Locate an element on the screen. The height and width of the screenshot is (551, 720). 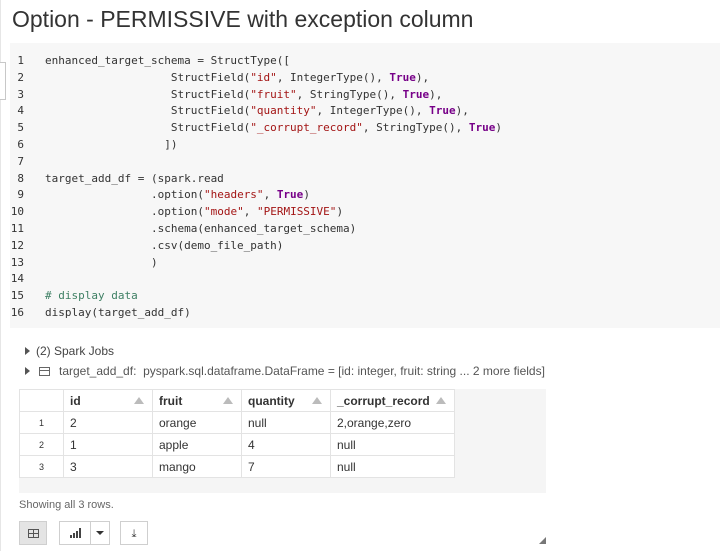
table-cell: 2 is located at coordinates (108, 422).